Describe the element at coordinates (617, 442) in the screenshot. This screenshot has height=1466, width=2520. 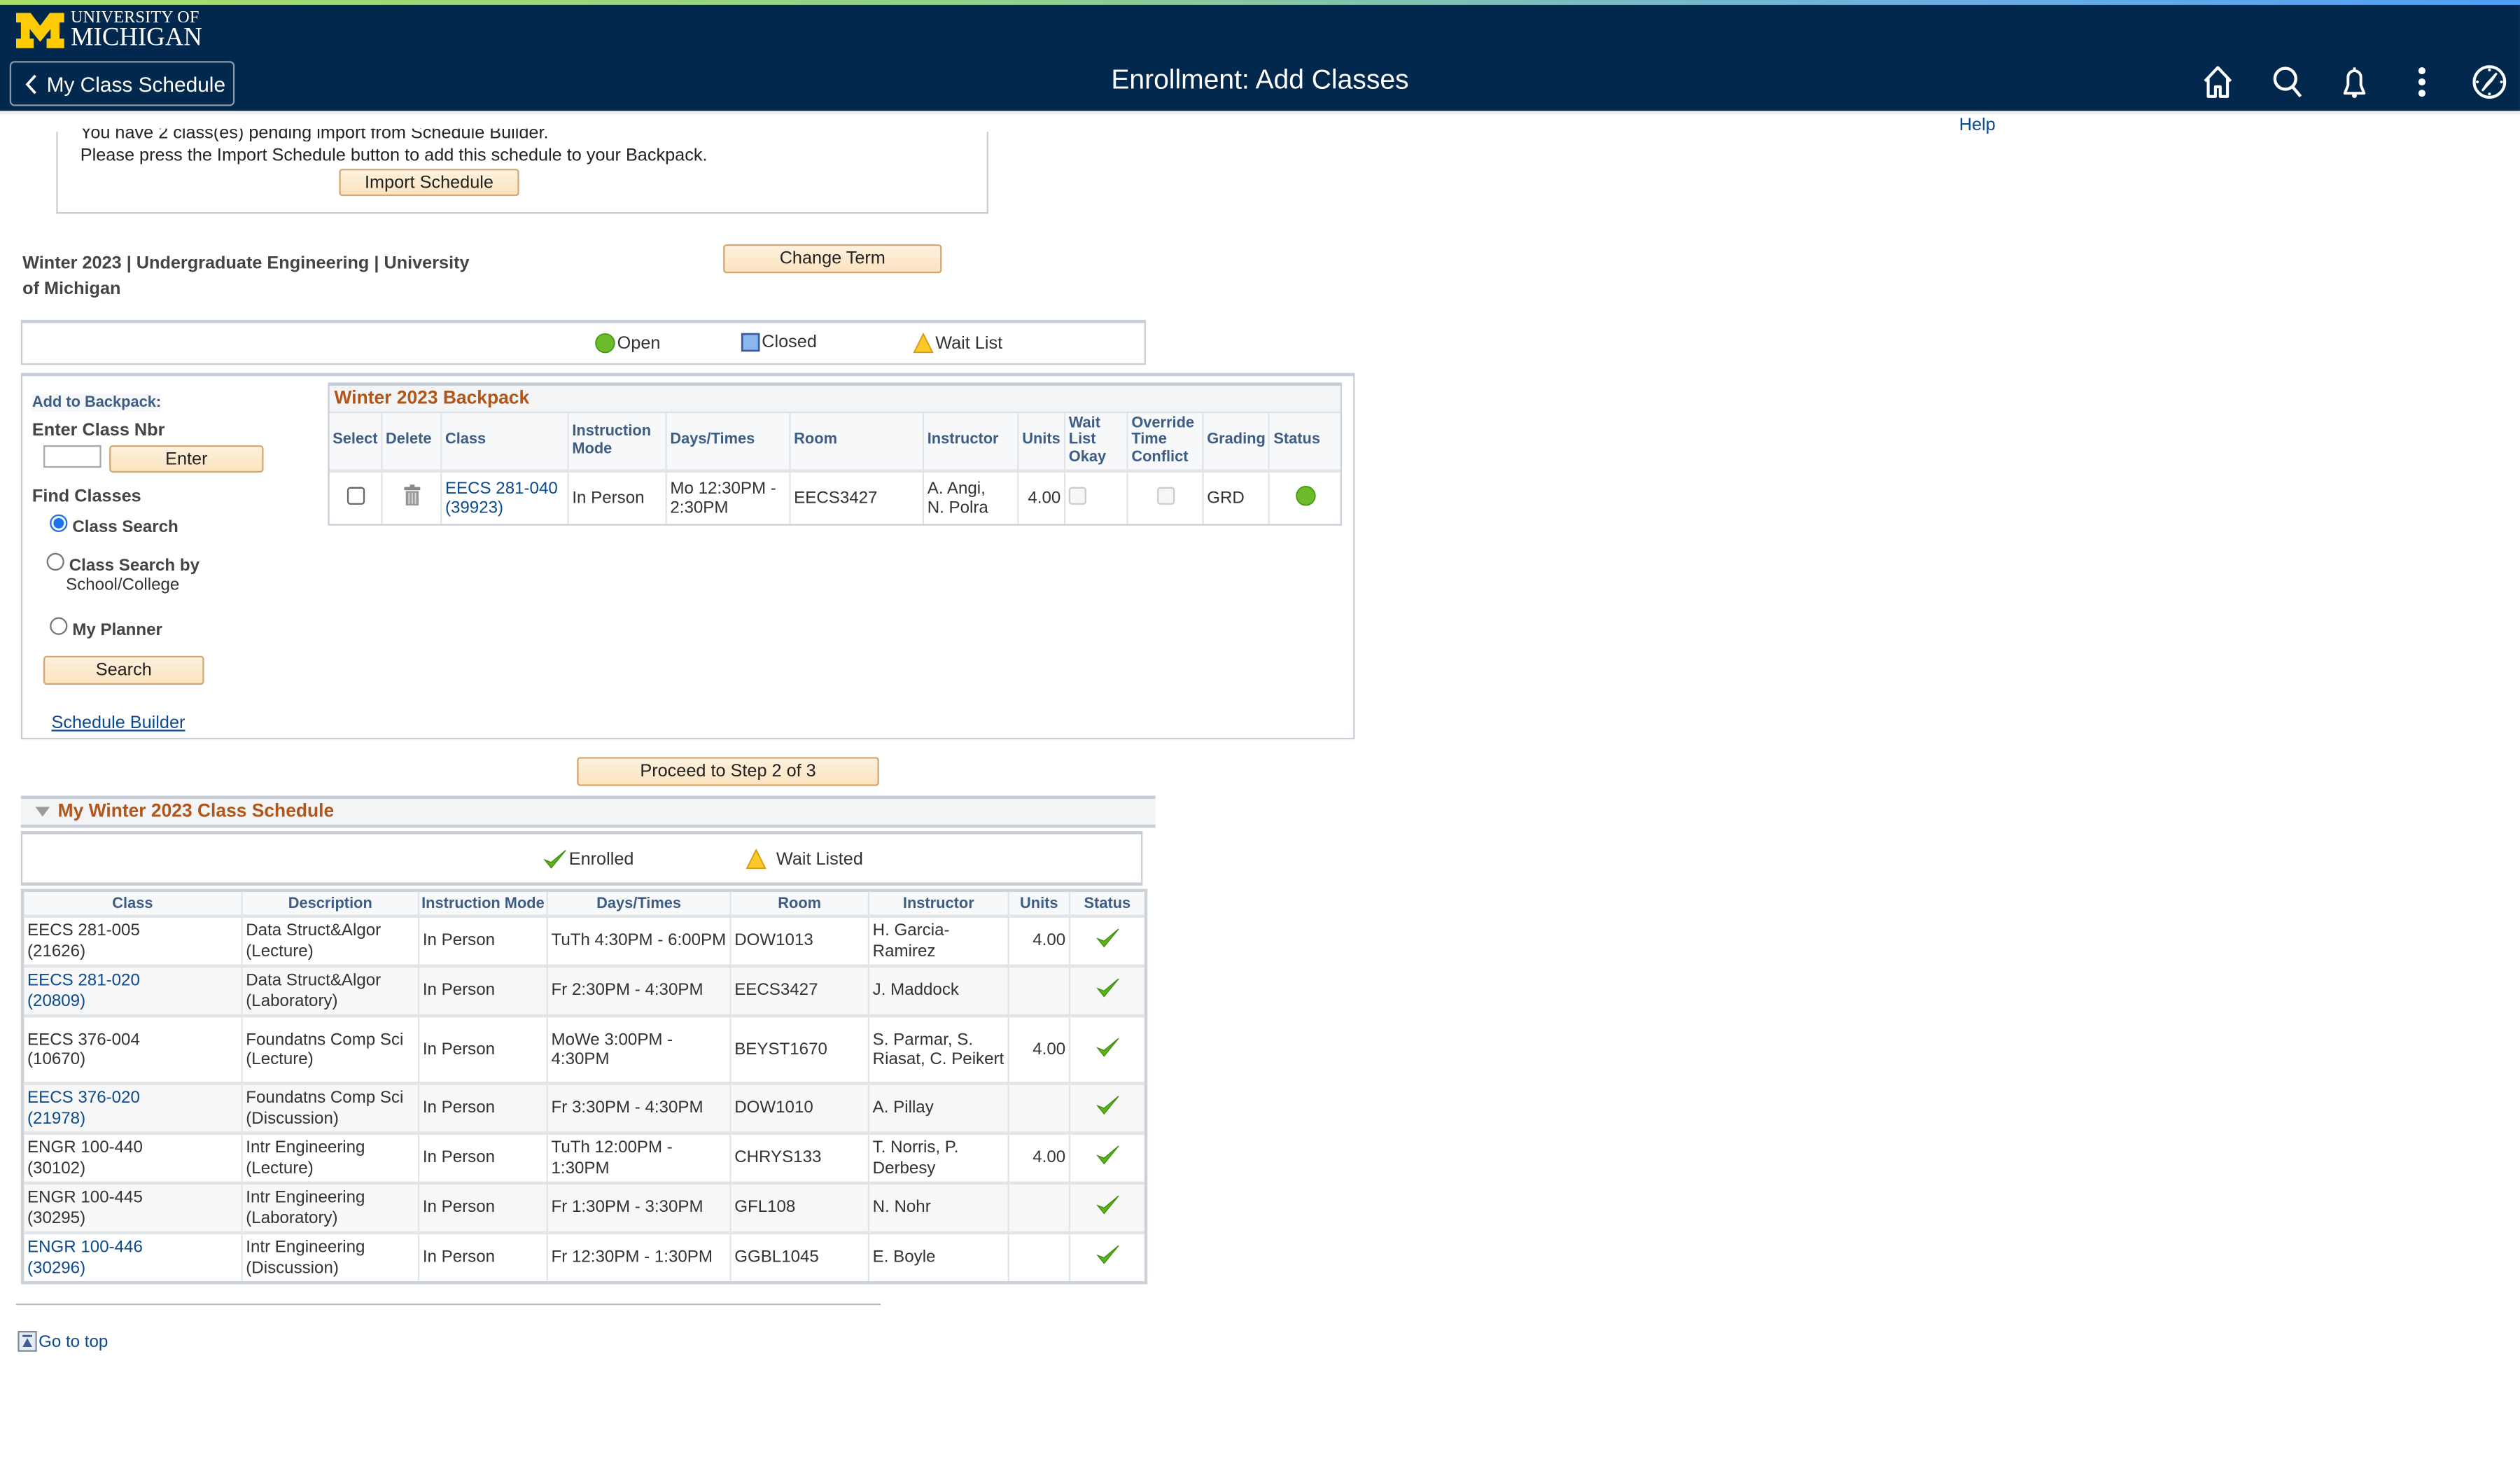
I see `col-instruction-mode: Instruction Mode` at that location.